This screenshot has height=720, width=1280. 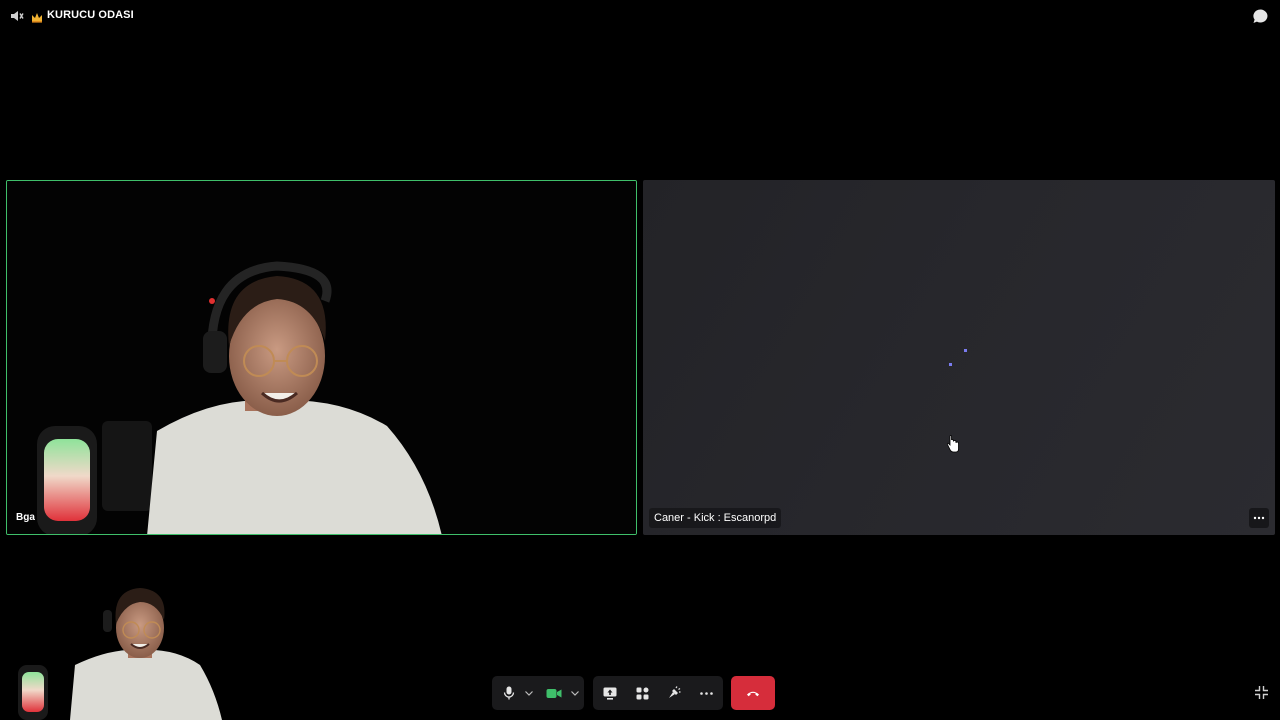 I want to click on audio-video-controls, so click(x=538, y=693).